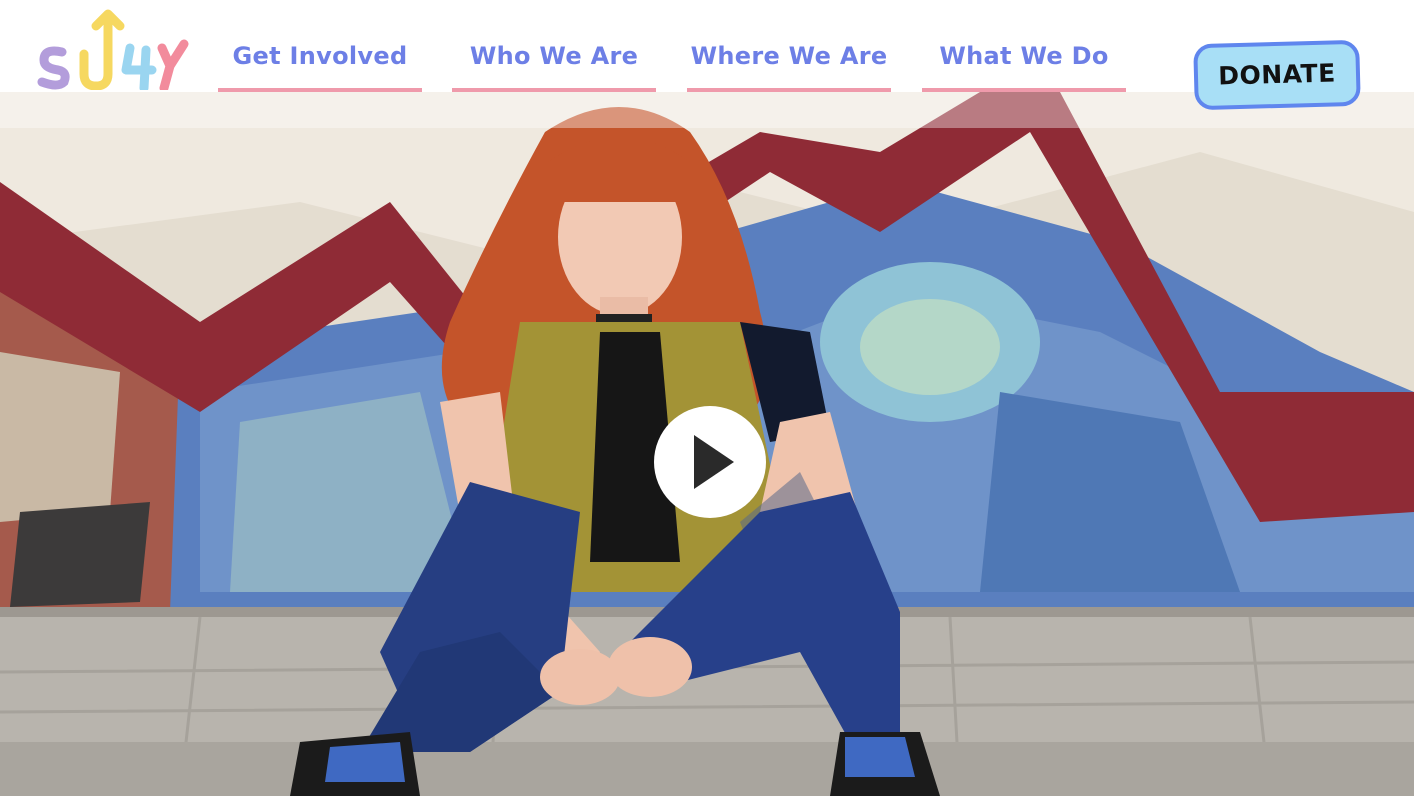 This screenshot has width=1414, height=796. I want to click on play-icon, so click(714, 462).